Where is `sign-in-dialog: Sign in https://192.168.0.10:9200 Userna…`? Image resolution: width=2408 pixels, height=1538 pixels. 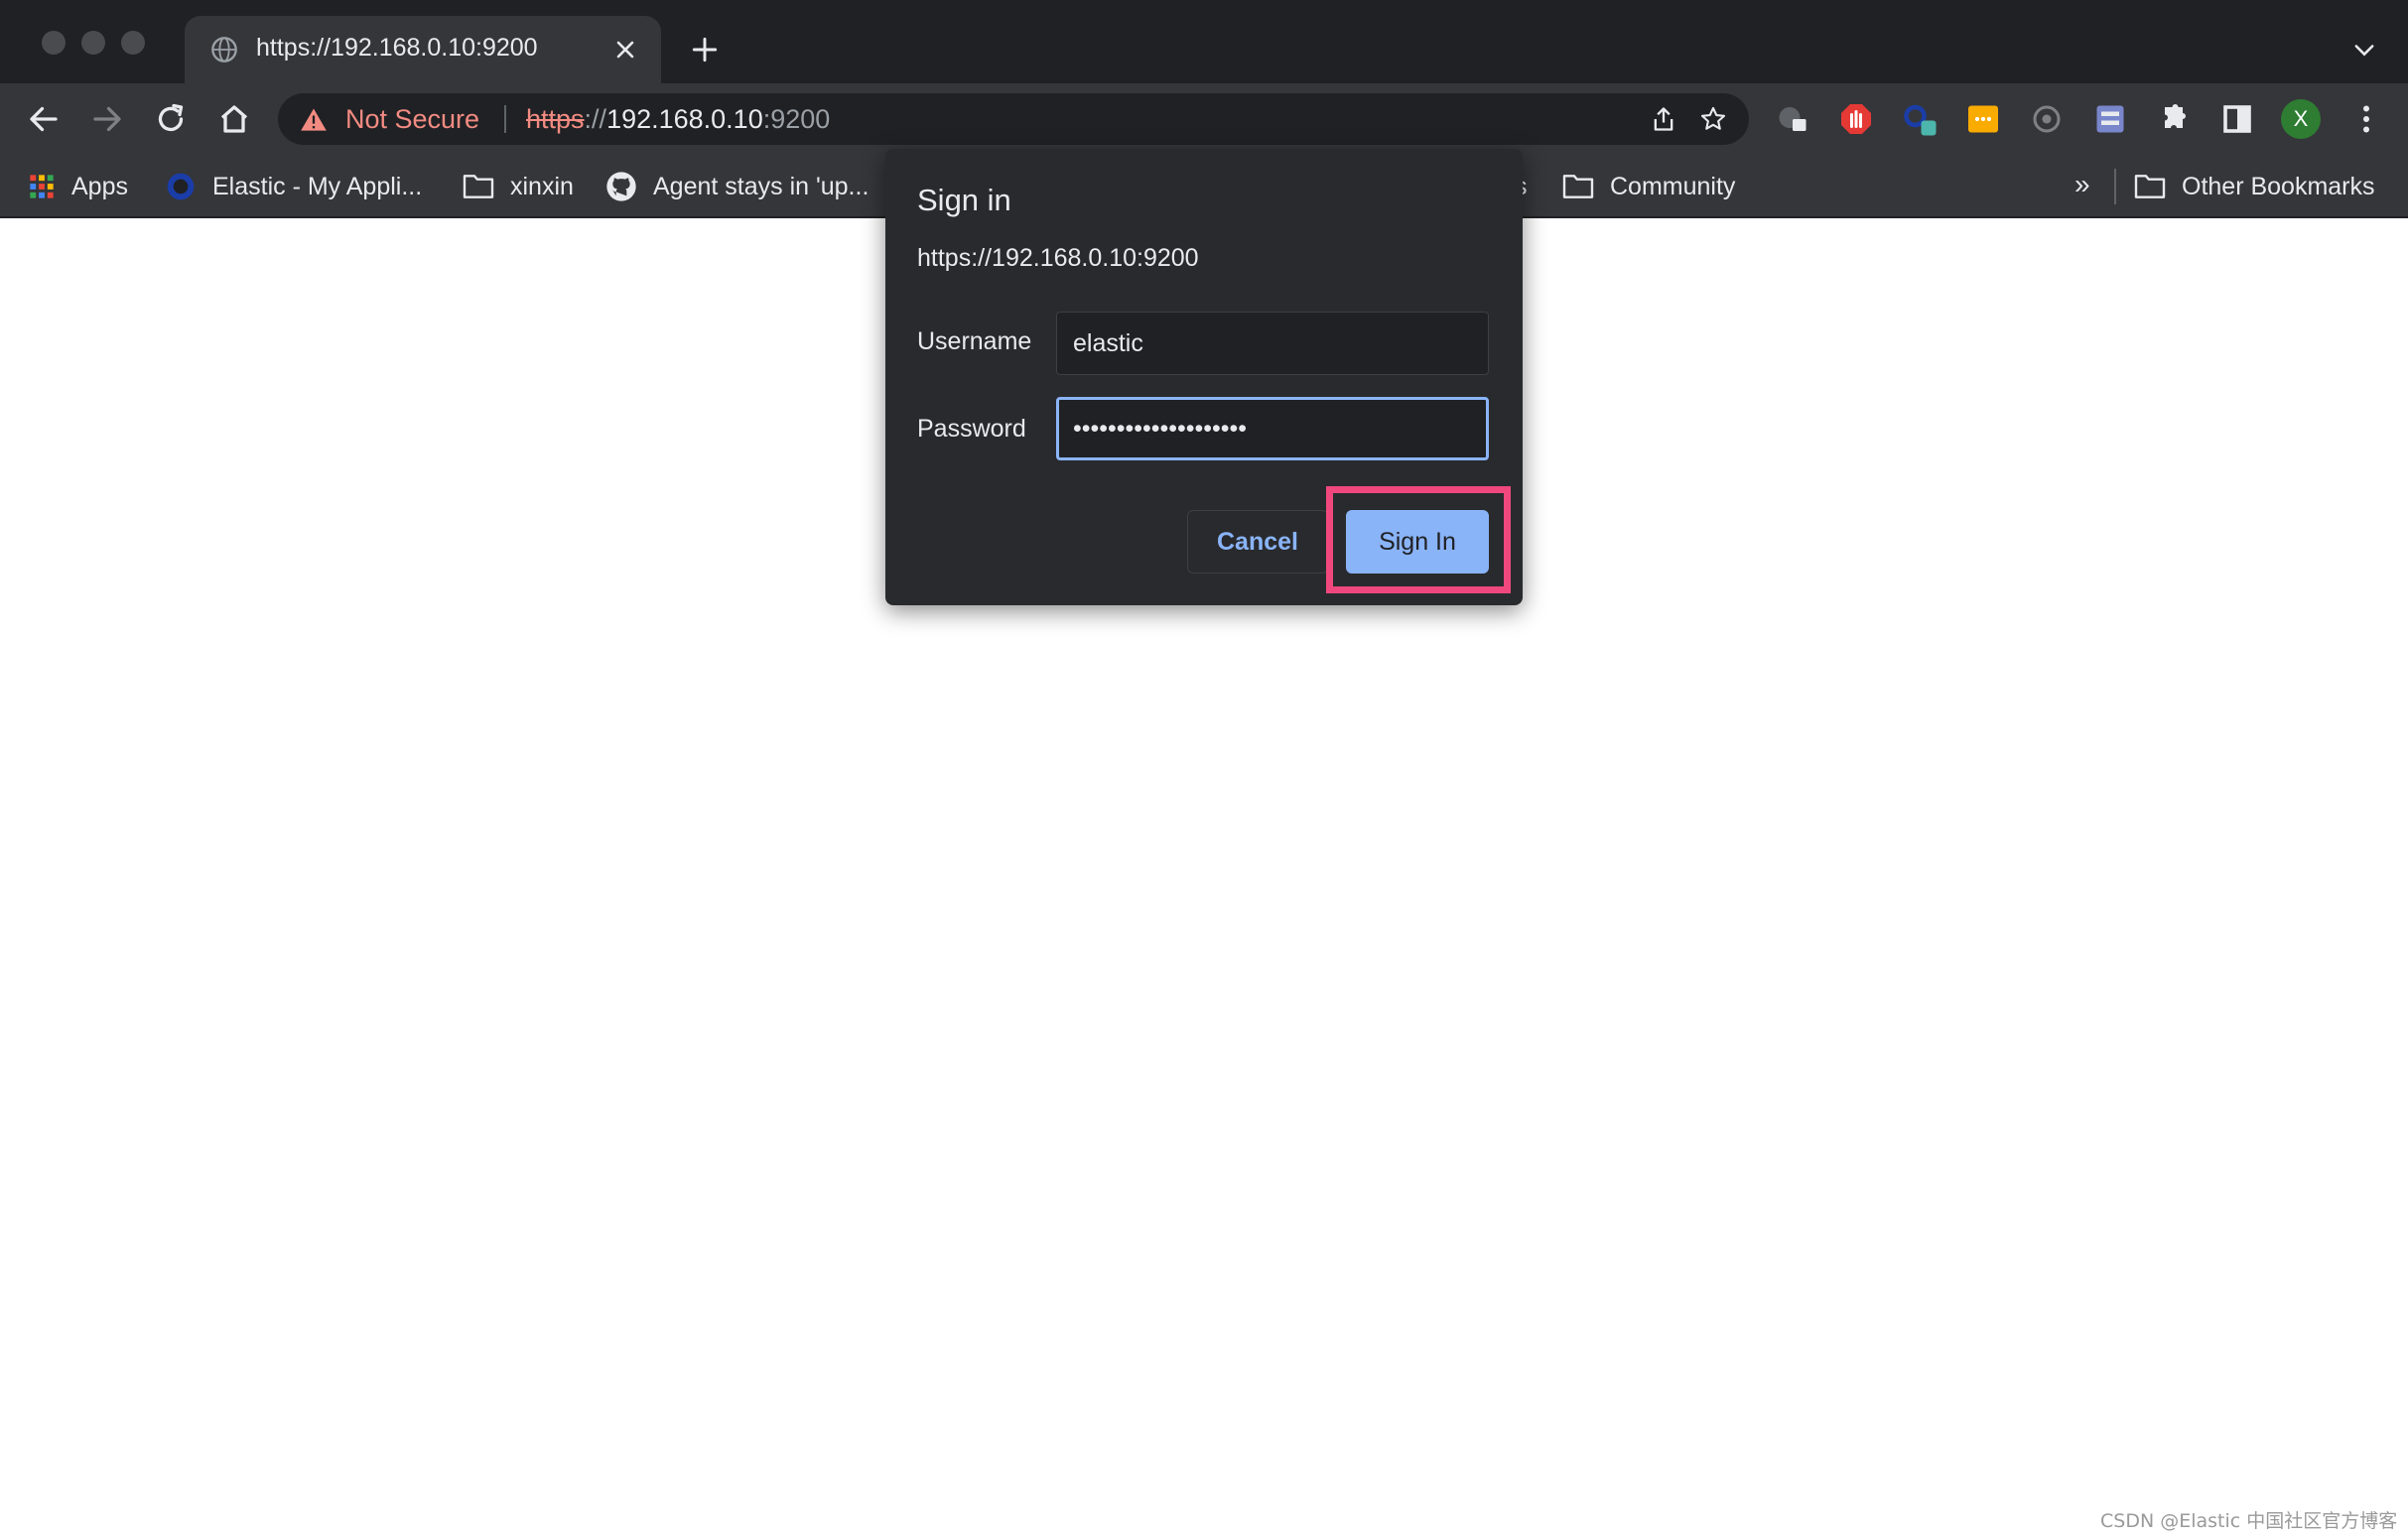
sign-in-dialog: Sign in https://192.168.0.10:9200 Userna… is located at coordinates (1204, 377).